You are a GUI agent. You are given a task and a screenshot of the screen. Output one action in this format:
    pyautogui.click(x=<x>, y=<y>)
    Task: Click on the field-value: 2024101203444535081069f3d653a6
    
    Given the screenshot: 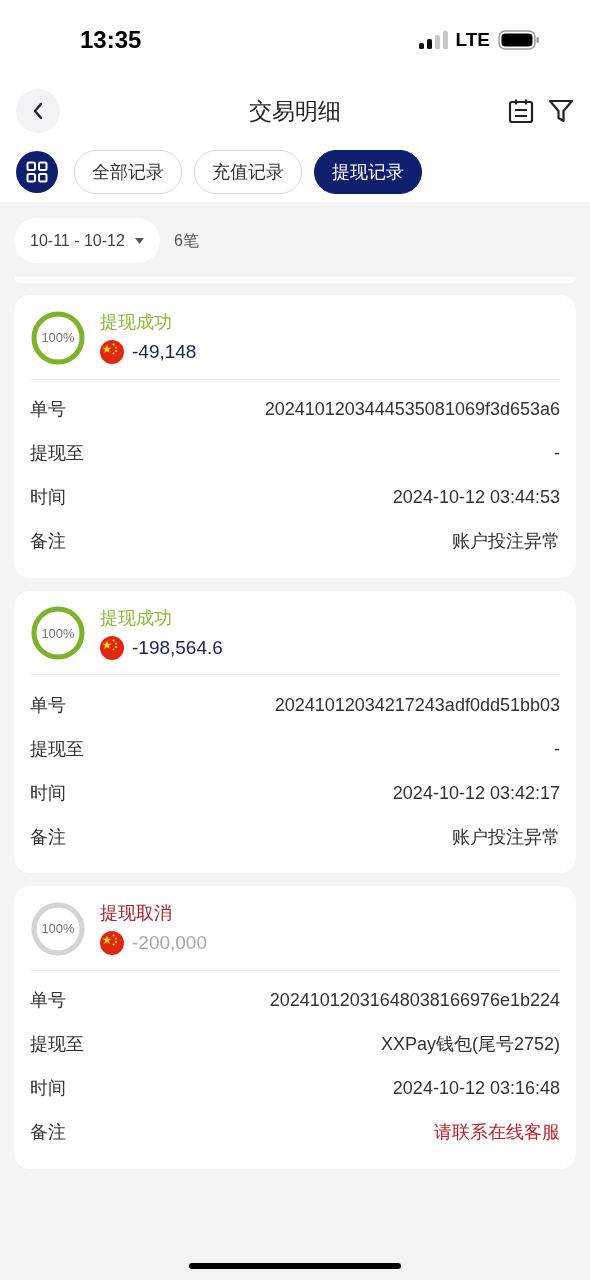 What is the action you would take?
    pyautogui.click(x=412, y=409)
    